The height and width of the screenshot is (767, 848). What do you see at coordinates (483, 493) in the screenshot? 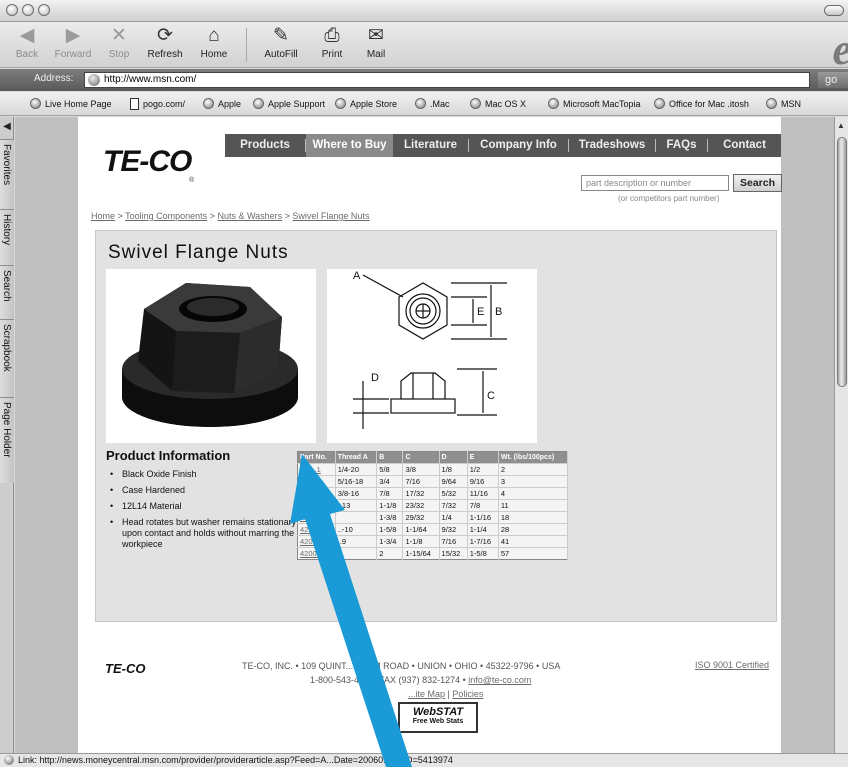
I see `table-cell: 11/16` at bounding box center [483, 493].